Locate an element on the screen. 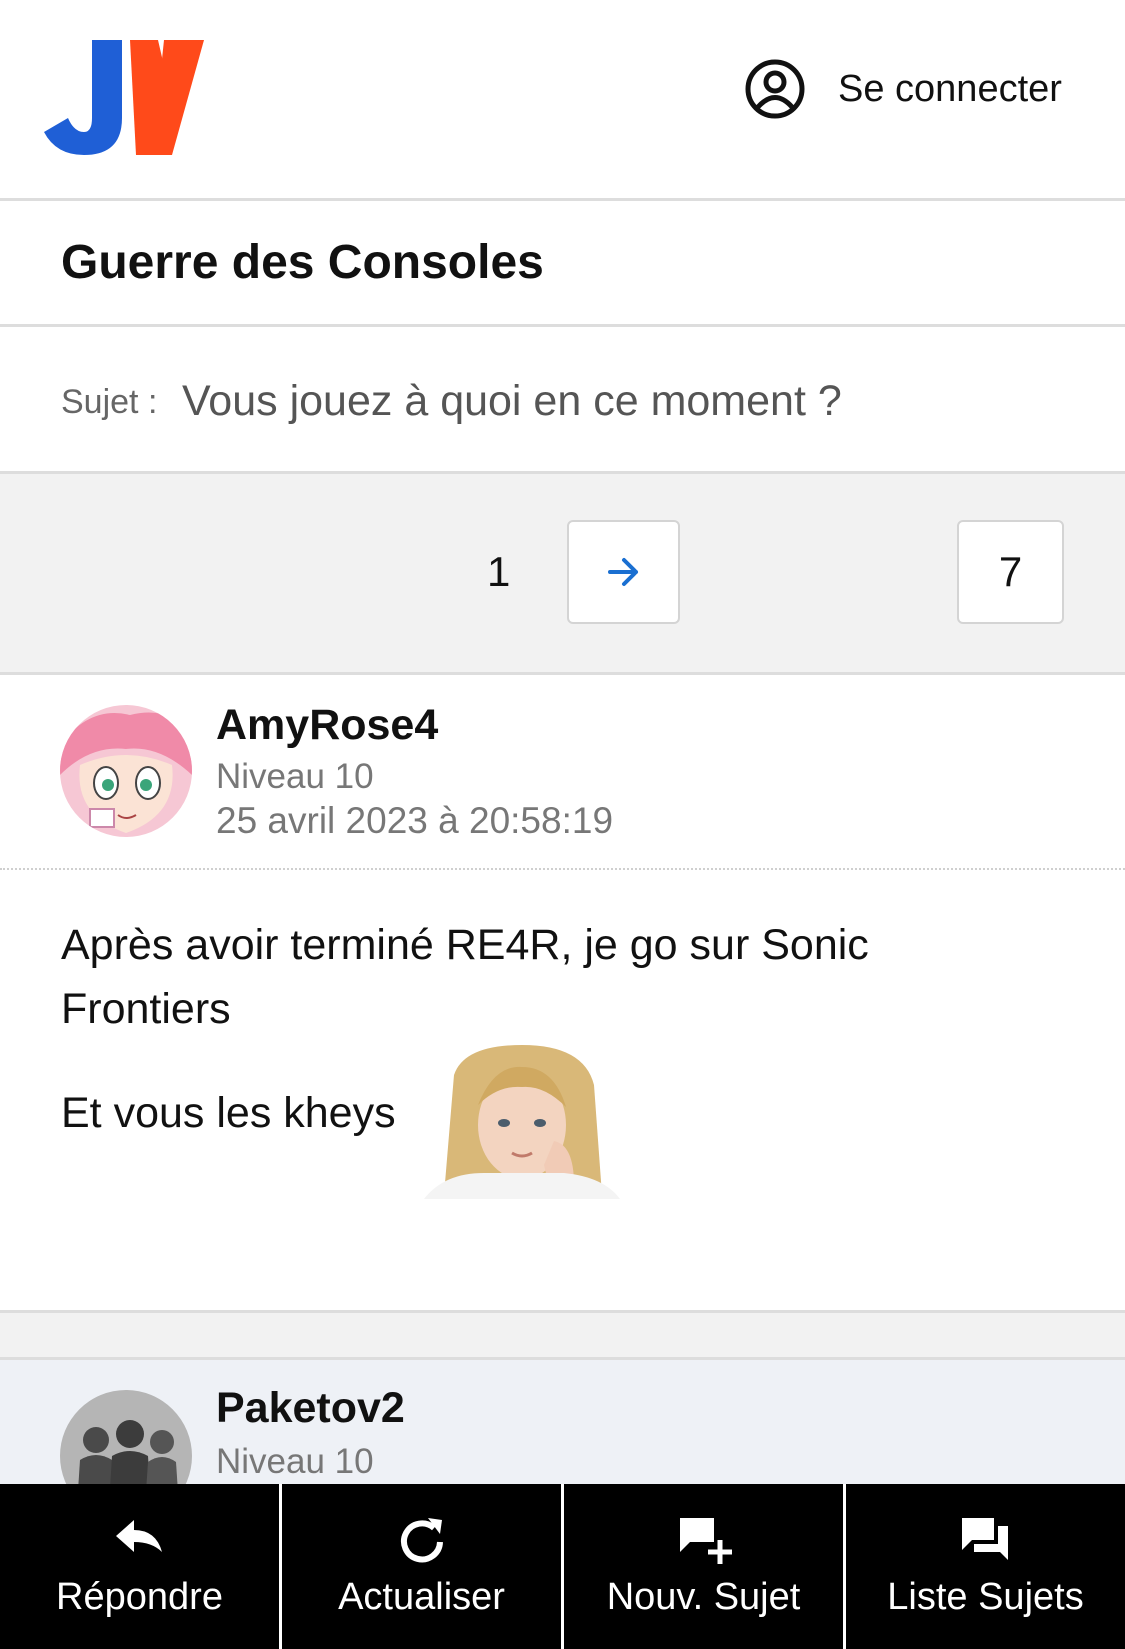 The width and height of the screenshot is (1125, 1649). pagination: 1 7 is located at coordinates (562, 574).